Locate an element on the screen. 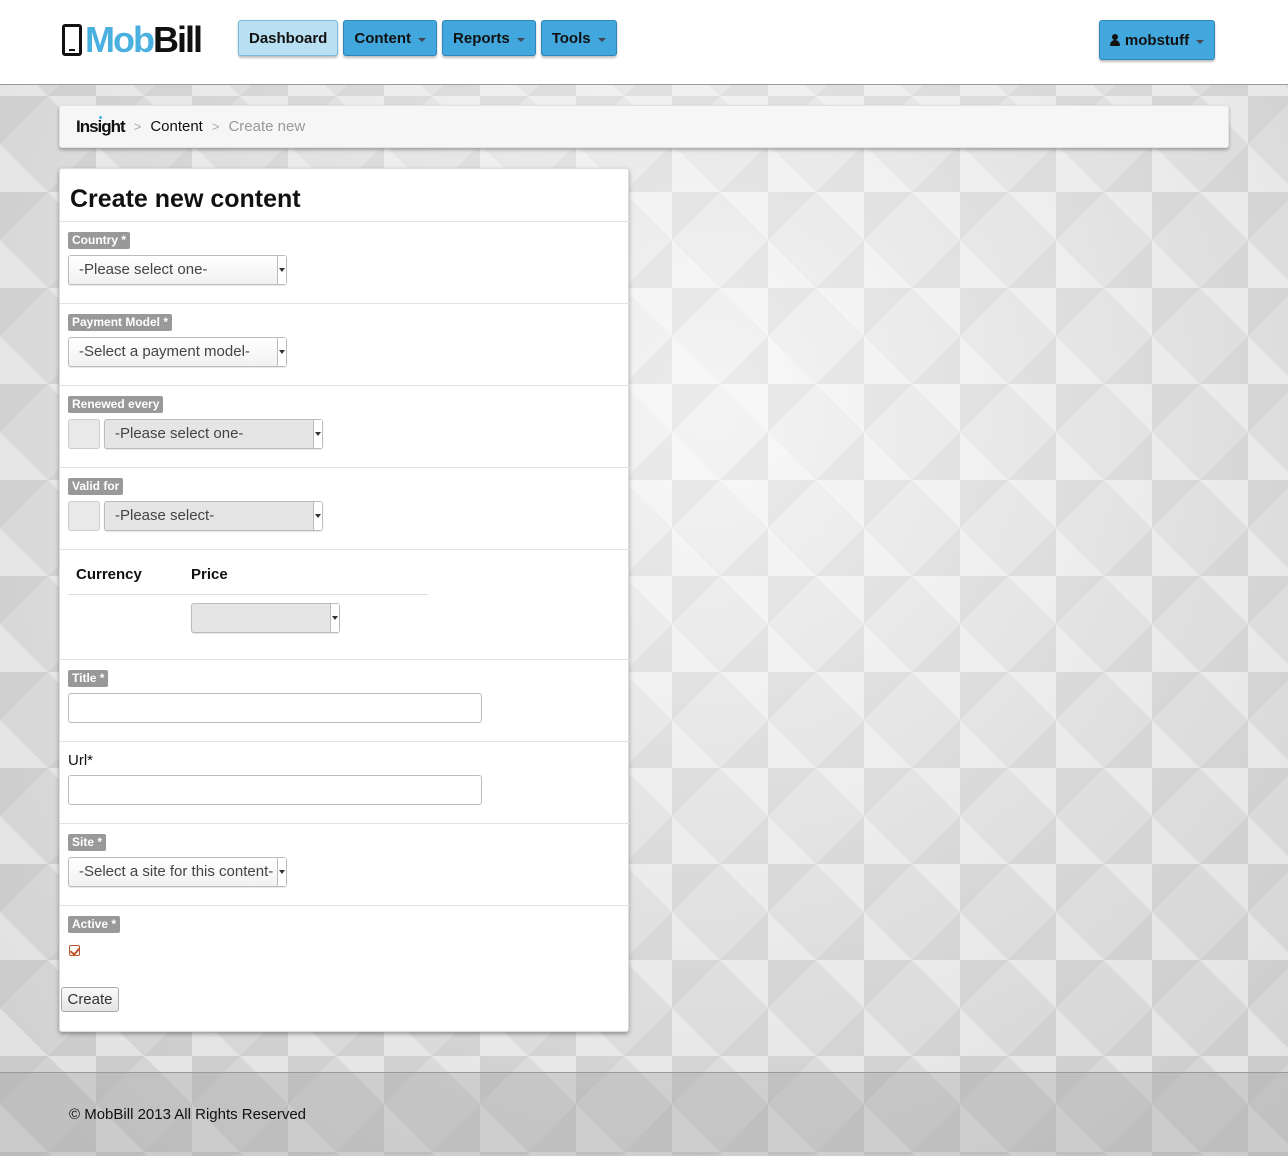 This screenshot has width=1288, height=1156. footer-copyright: © MobBill 2013 All Rights Reserved is located at coordinates (187, 1114).